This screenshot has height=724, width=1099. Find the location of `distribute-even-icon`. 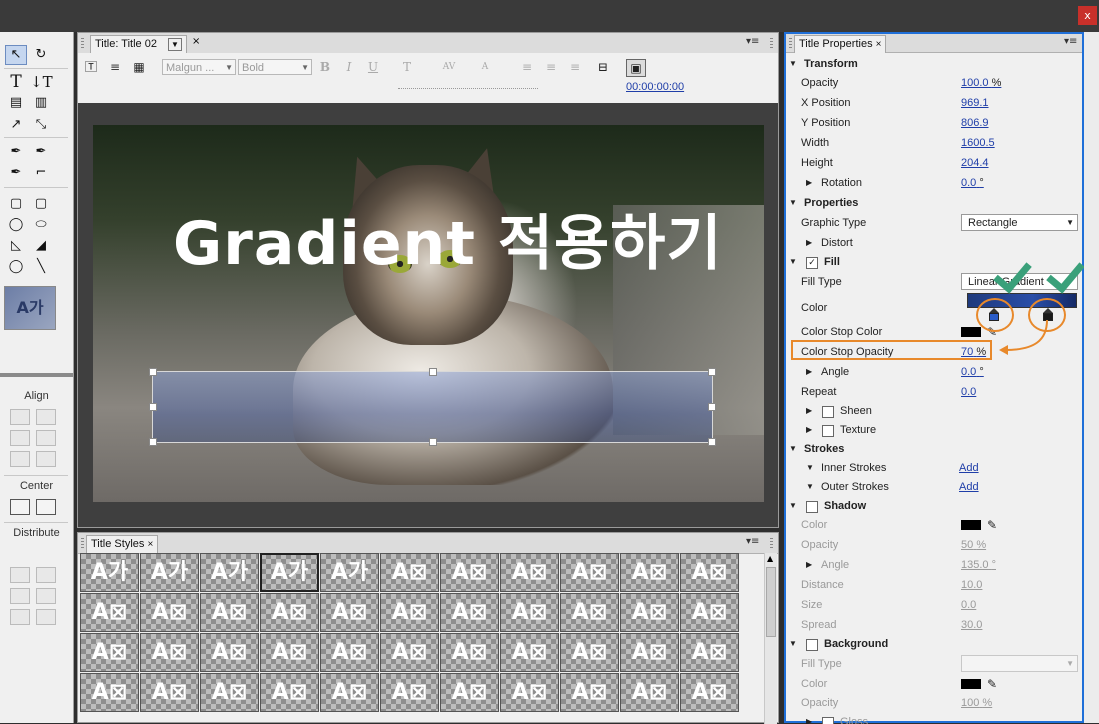

distribute-even-icon is located at coordinates (46, 596).